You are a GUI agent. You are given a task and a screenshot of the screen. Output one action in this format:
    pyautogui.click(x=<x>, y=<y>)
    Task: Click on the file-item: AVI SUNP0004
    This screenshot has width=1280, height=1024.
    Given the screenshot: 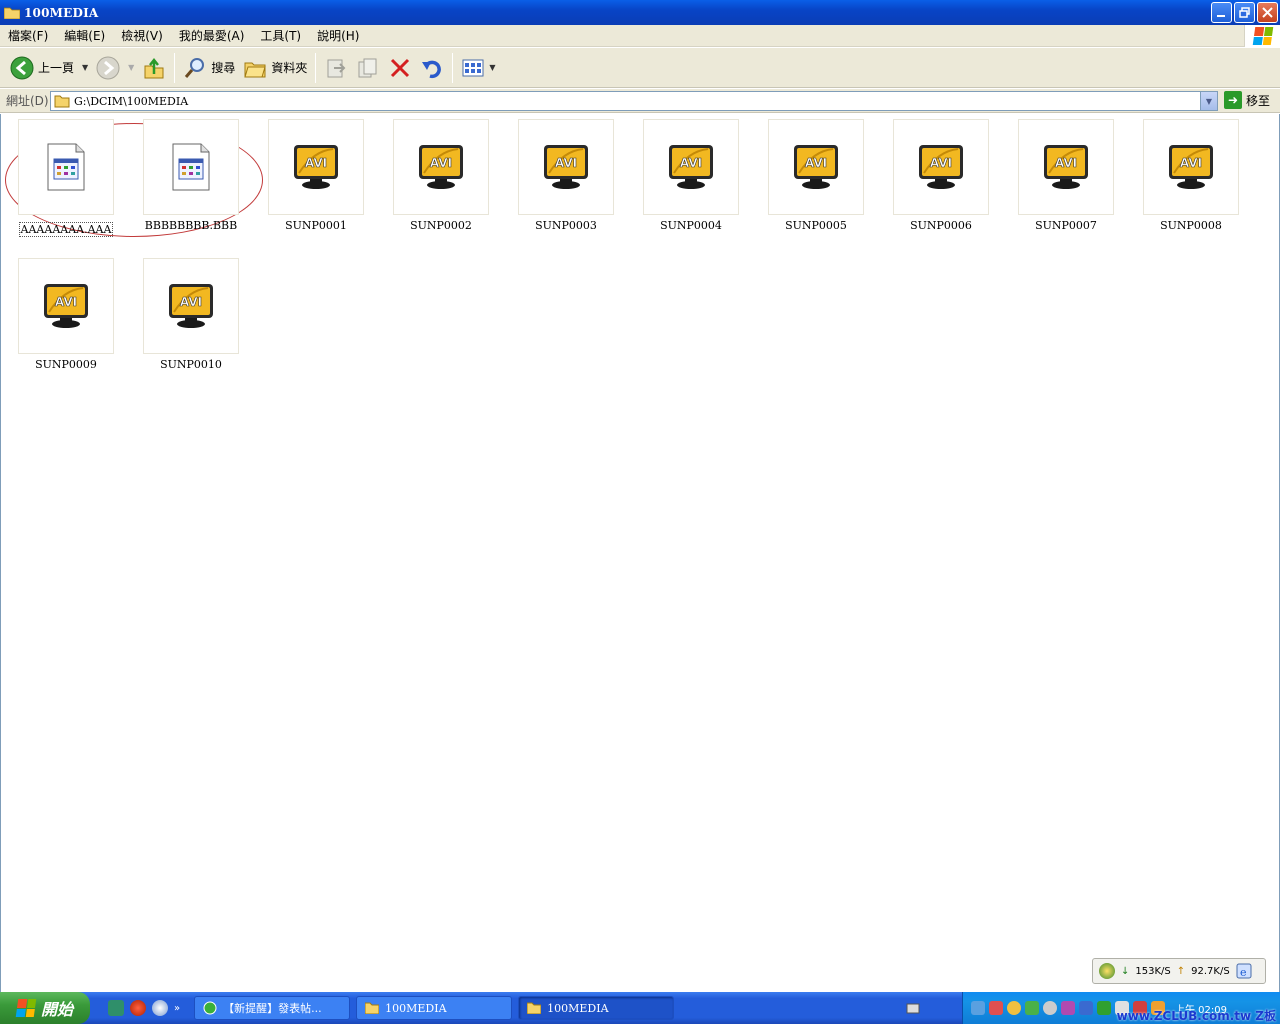 What is the action you would take?
    pyautogui.click(x=691, y=175)
    